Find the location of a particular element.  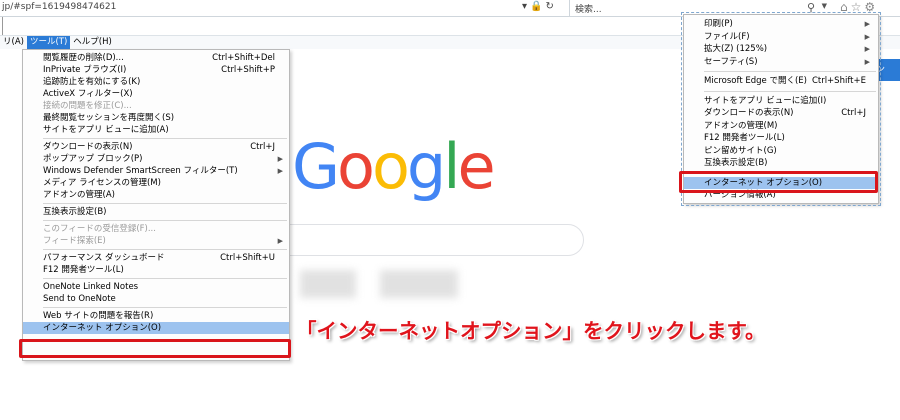

menu-item-label: Web サイトの問題を報告(R) is located at coordinates (98, 316).